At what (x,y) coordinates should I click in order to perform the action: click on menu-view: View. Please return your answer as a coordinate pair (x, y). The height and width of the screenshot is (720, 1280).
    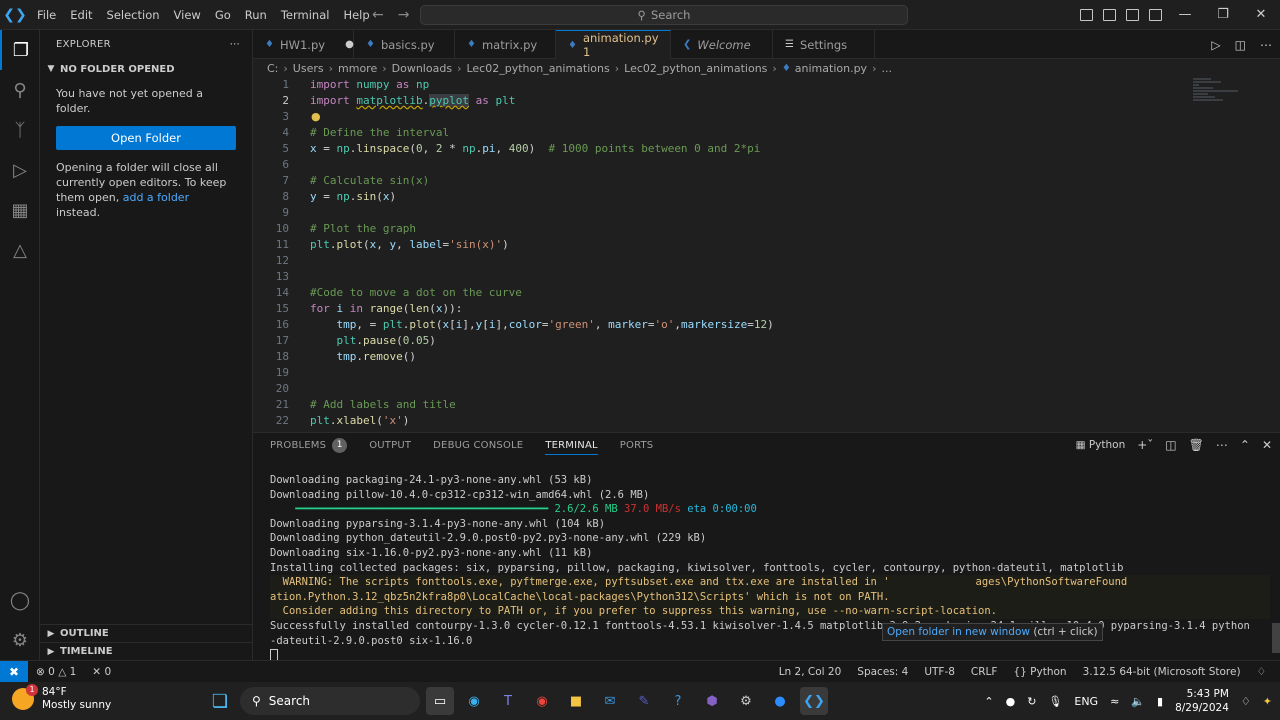
    Looking at the image, I should click on (187, 15).